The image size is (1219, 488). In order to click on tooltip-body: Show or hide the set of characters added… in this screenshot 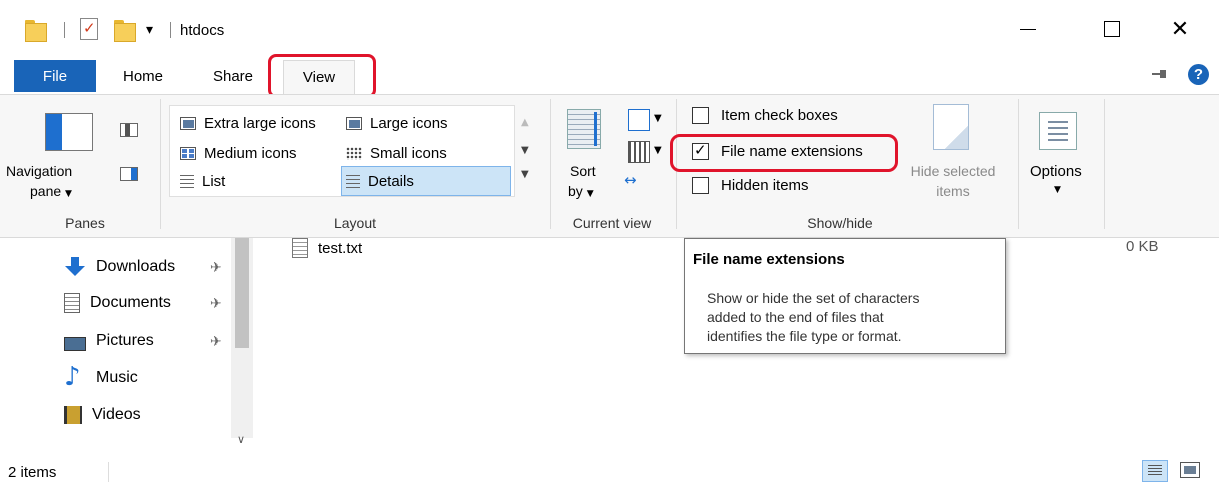, I will do `click(852, 317)`.